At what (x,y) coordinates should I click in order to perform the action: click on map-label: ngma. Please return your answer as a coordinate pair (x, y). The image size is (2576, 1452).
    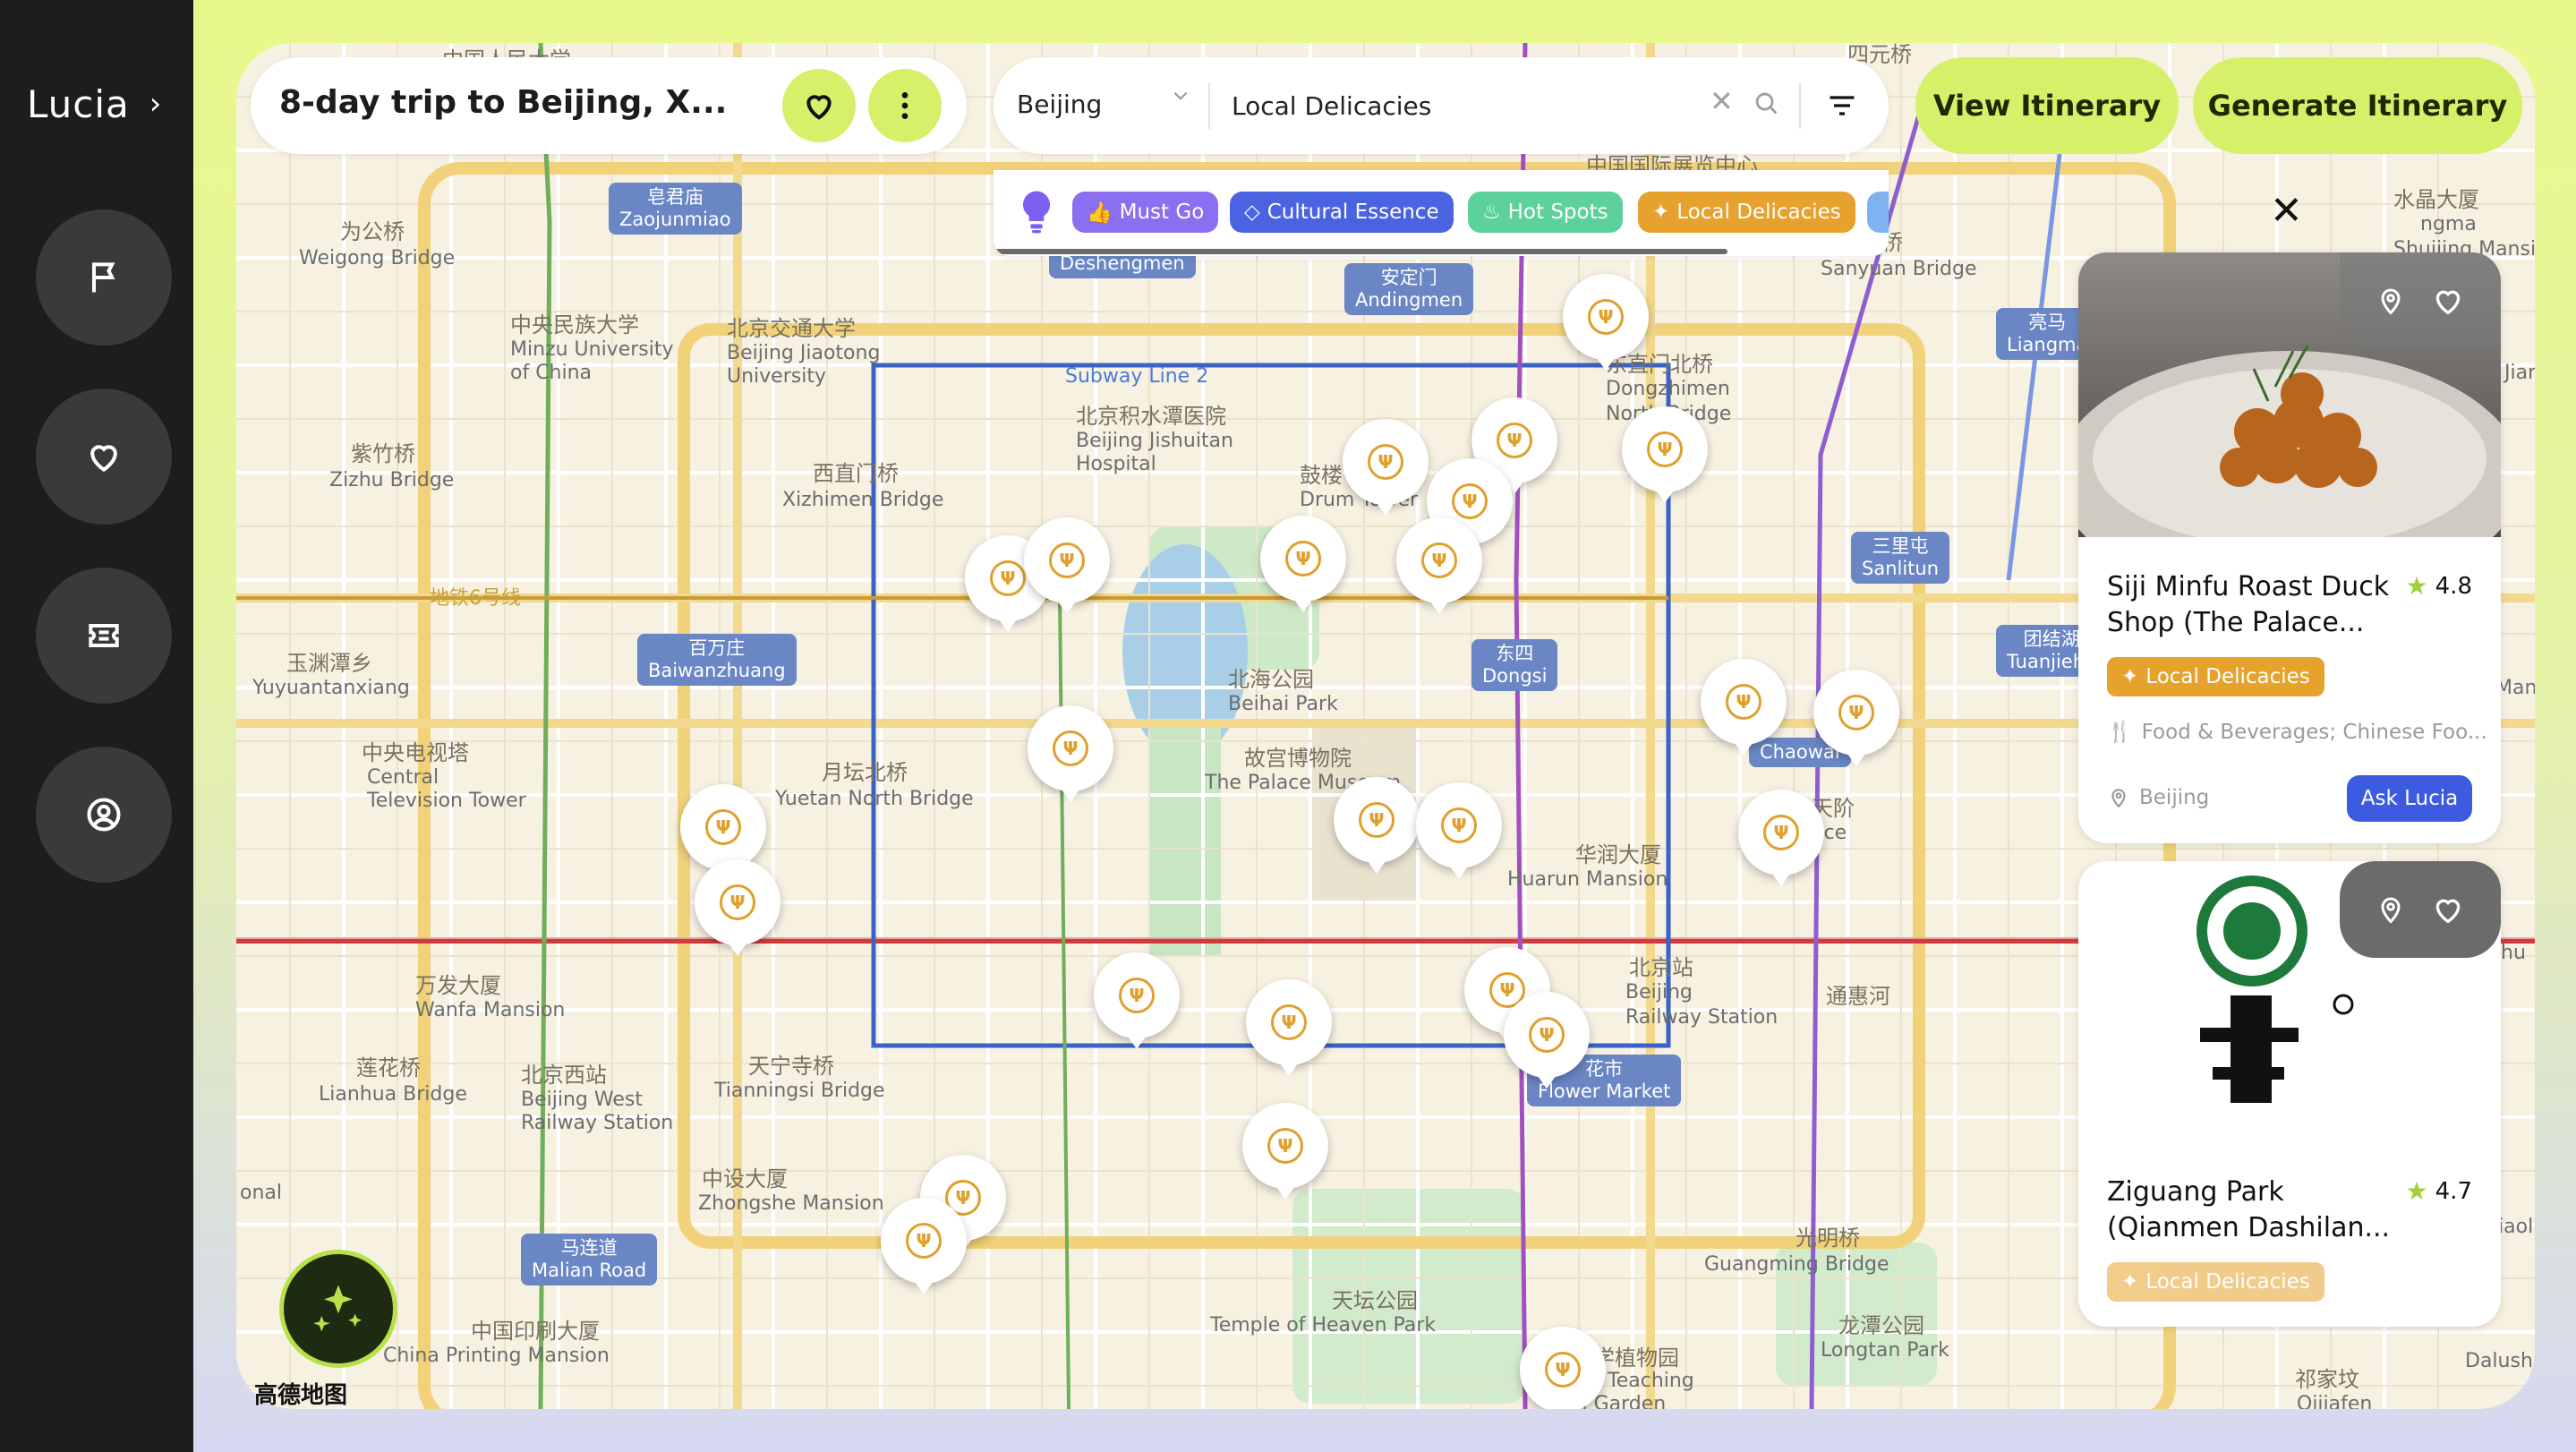
    Looking at the image, I should click on (2448, 224).